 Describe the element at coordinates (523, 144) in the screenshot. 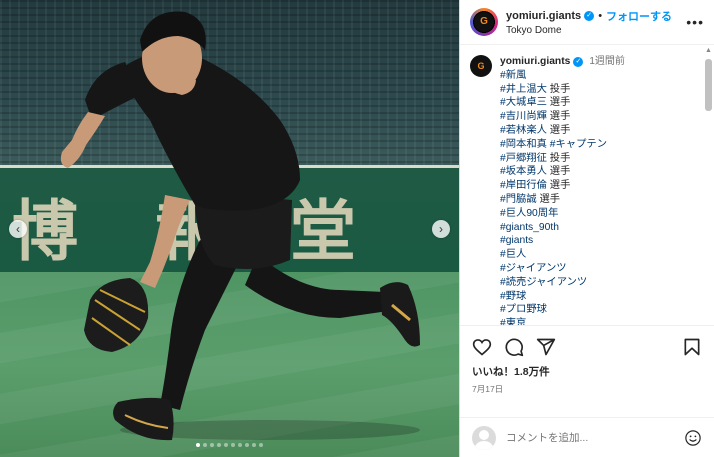

I see `hashtag-link: #岡本和真` at that location.